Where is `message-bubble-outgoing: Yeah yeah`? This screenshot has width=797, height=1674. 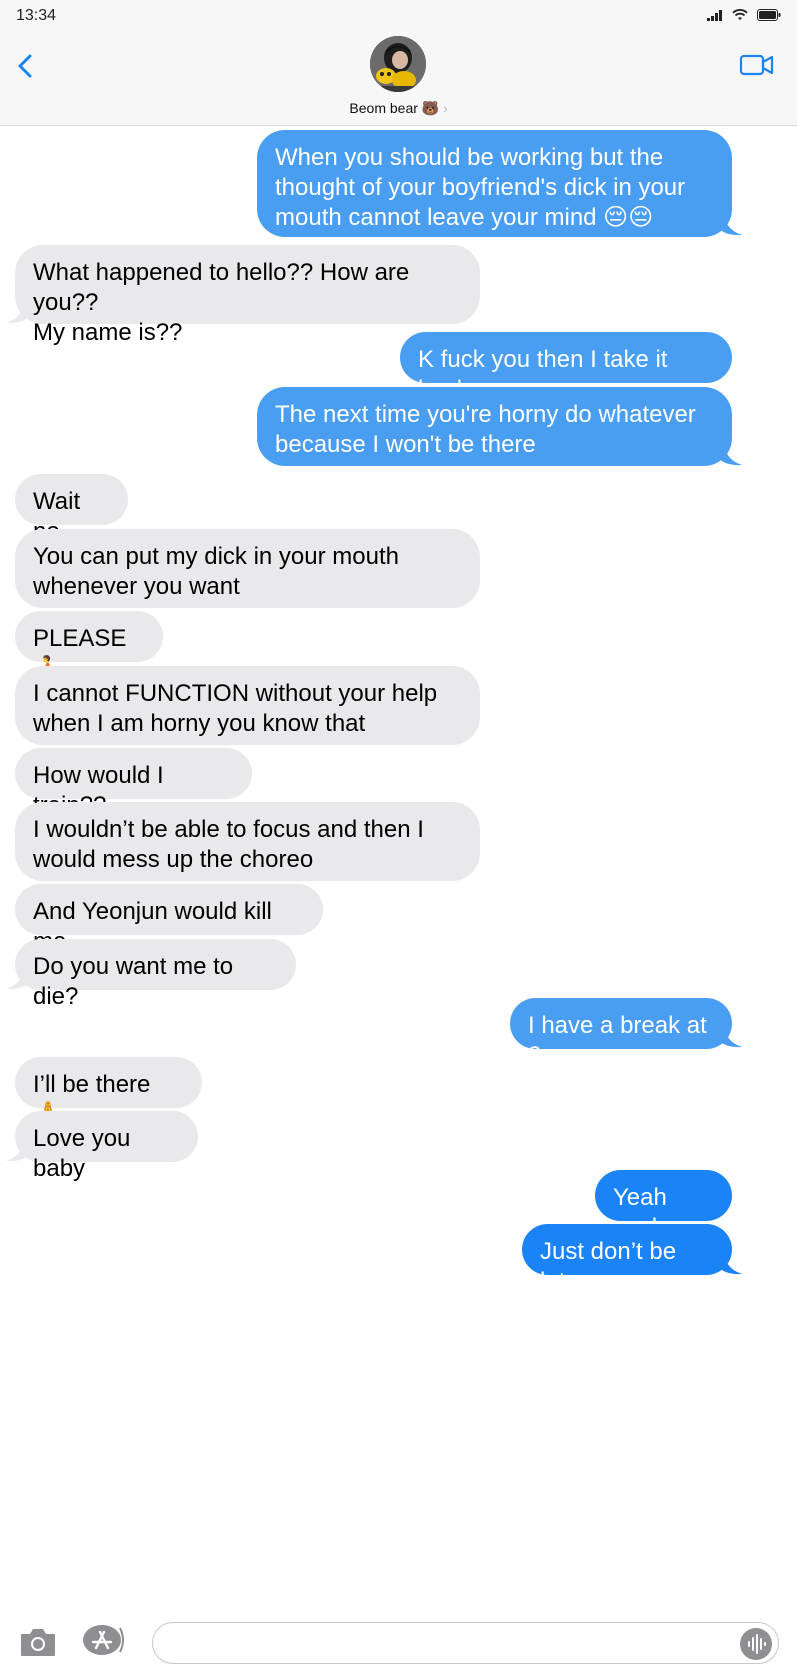 message-bubble-outgoing: Yeah yeah is located at coordinates (663, 1205).